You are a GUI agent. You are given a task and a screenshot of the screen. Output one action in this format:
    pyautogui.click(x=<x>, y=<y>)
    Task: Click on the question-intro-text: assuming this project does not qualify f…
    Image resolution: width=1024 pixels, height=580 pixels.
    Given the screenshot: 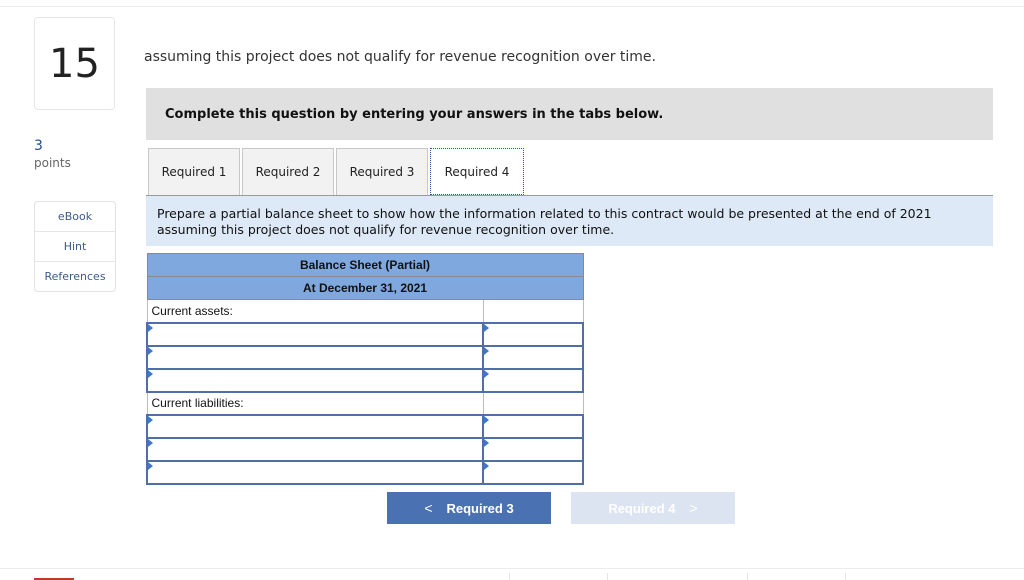 What is the action you would take?
    pyautogui.click(x=400, y=57)
    